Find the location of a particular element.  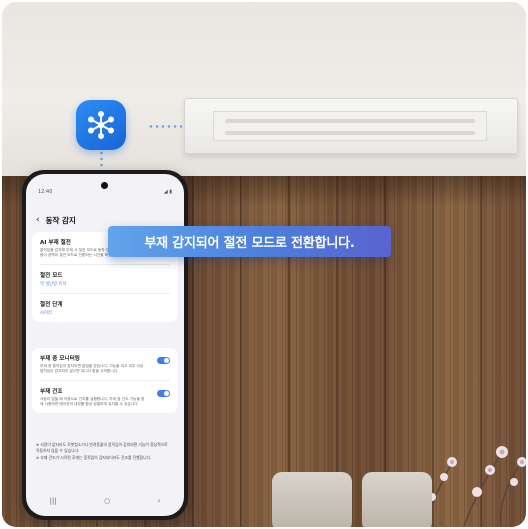

ac-vent-top is located at coordinates (350, 121).